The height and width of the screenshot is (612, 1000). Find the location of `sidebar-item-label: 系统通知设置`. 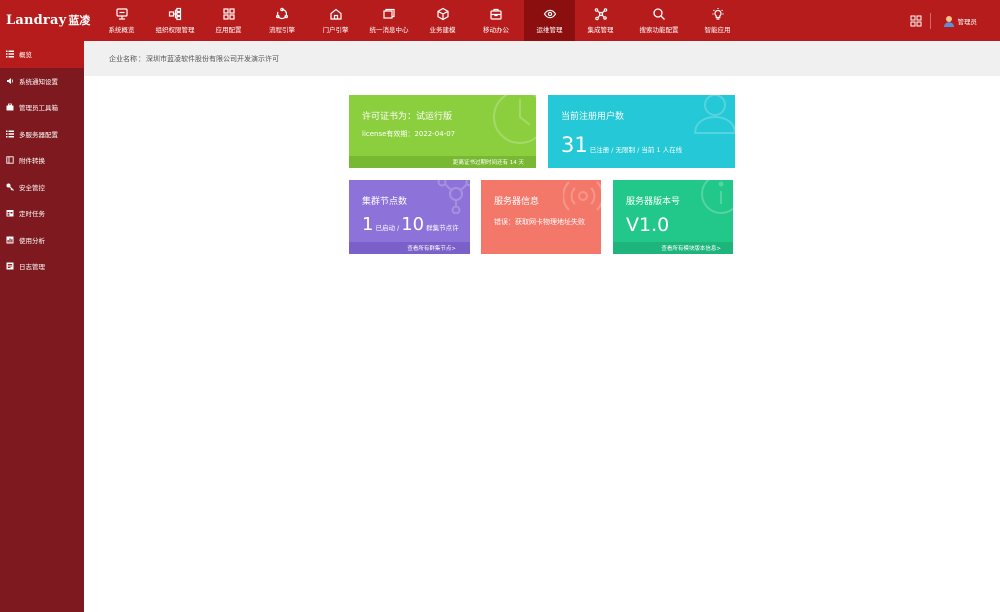

sidebar-item-label: 系统通知设置 is located at coordinates (38, 81).